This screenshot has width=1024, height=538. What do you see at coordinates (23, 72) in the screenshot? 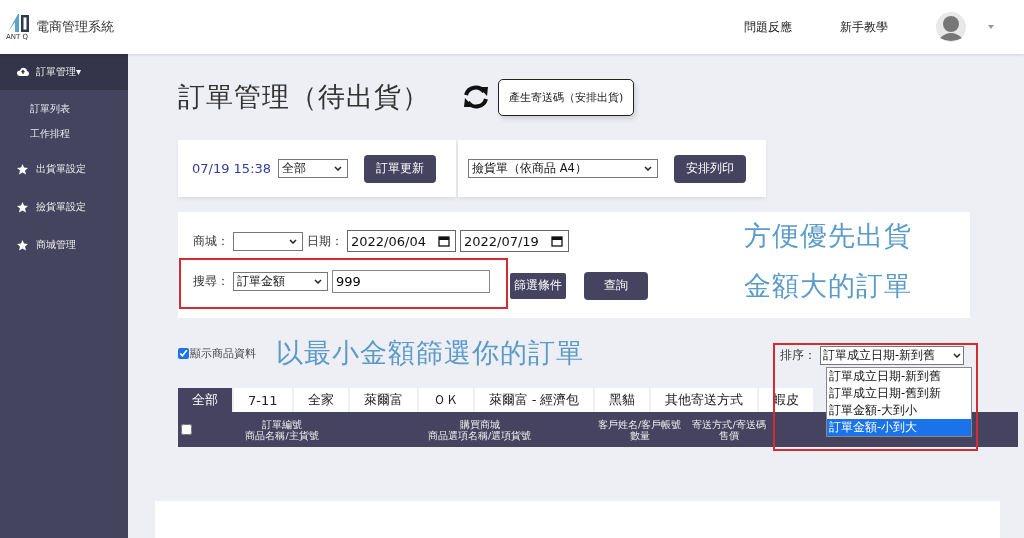
I see `cloud-upload-icon` at bounding box center [23, 72].